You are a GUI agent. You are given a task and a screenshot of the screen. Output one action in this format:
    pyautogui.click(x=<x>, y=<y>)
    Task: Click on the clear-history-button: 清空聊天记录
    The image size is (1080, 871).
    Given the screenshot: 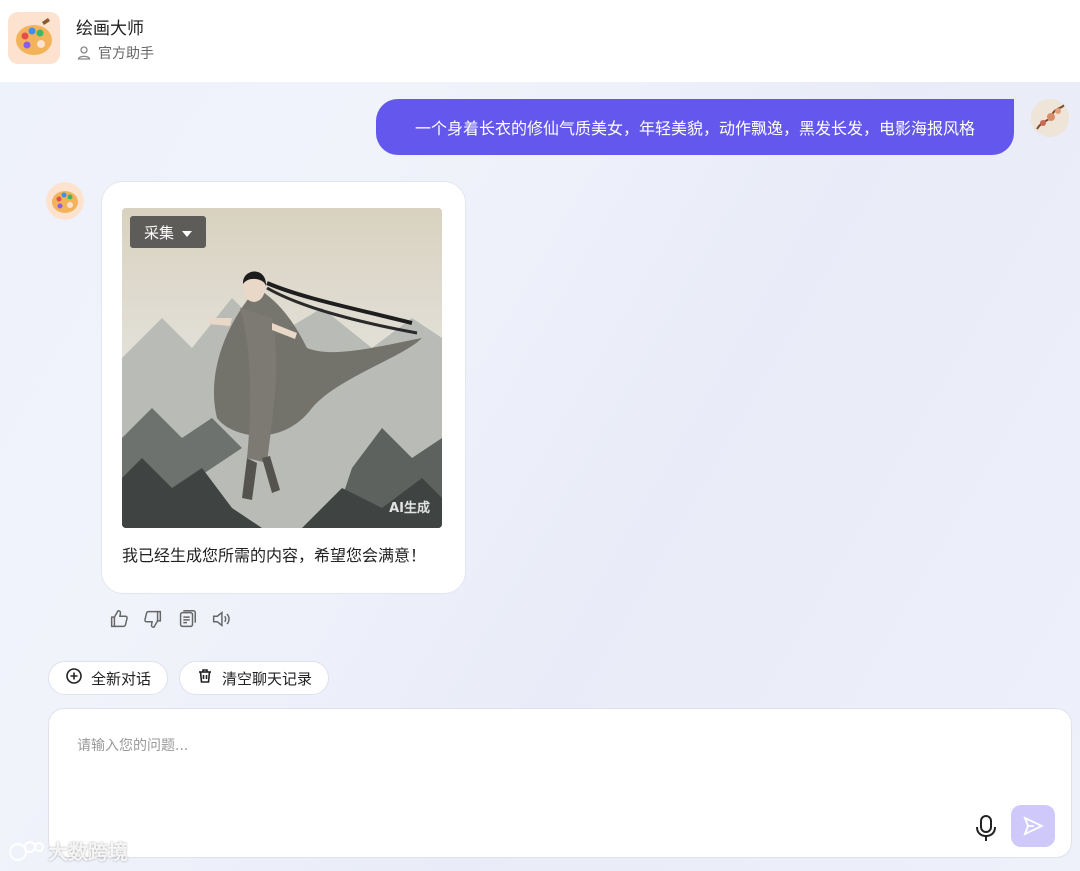 What is the action you would take?
    pyautogui.click(x=254, y=678)
    